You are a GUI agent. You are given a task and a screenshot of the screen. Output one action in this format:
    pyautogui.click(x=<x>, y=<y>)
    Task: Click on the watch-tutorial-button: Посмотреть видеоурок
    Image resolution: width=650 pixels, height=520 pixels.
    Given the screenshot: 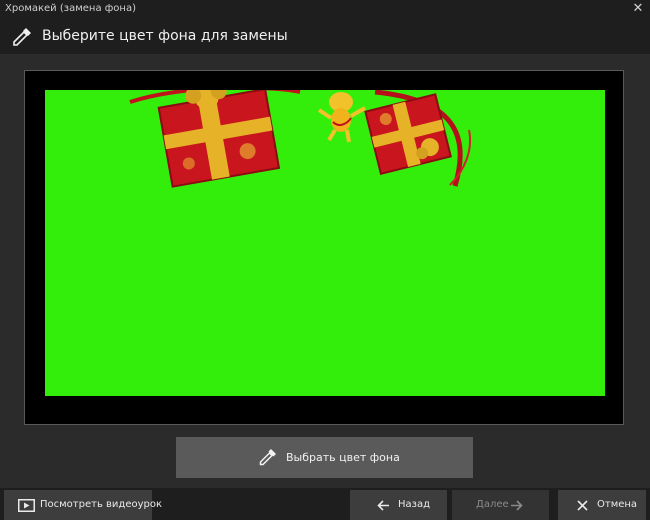 What is the action you would take?
    pyautogui.click(x=83, y=505)
    